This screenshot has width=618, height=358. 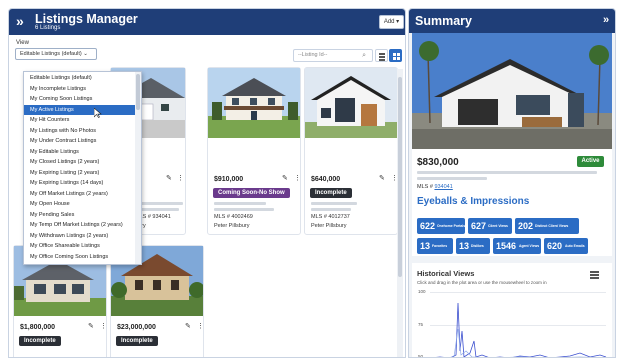 What do you see at coordinates (79, 246) in the screenshot?
I see `dropdown-option: My Office Shareable Listings` at bounding box center [79, 246].